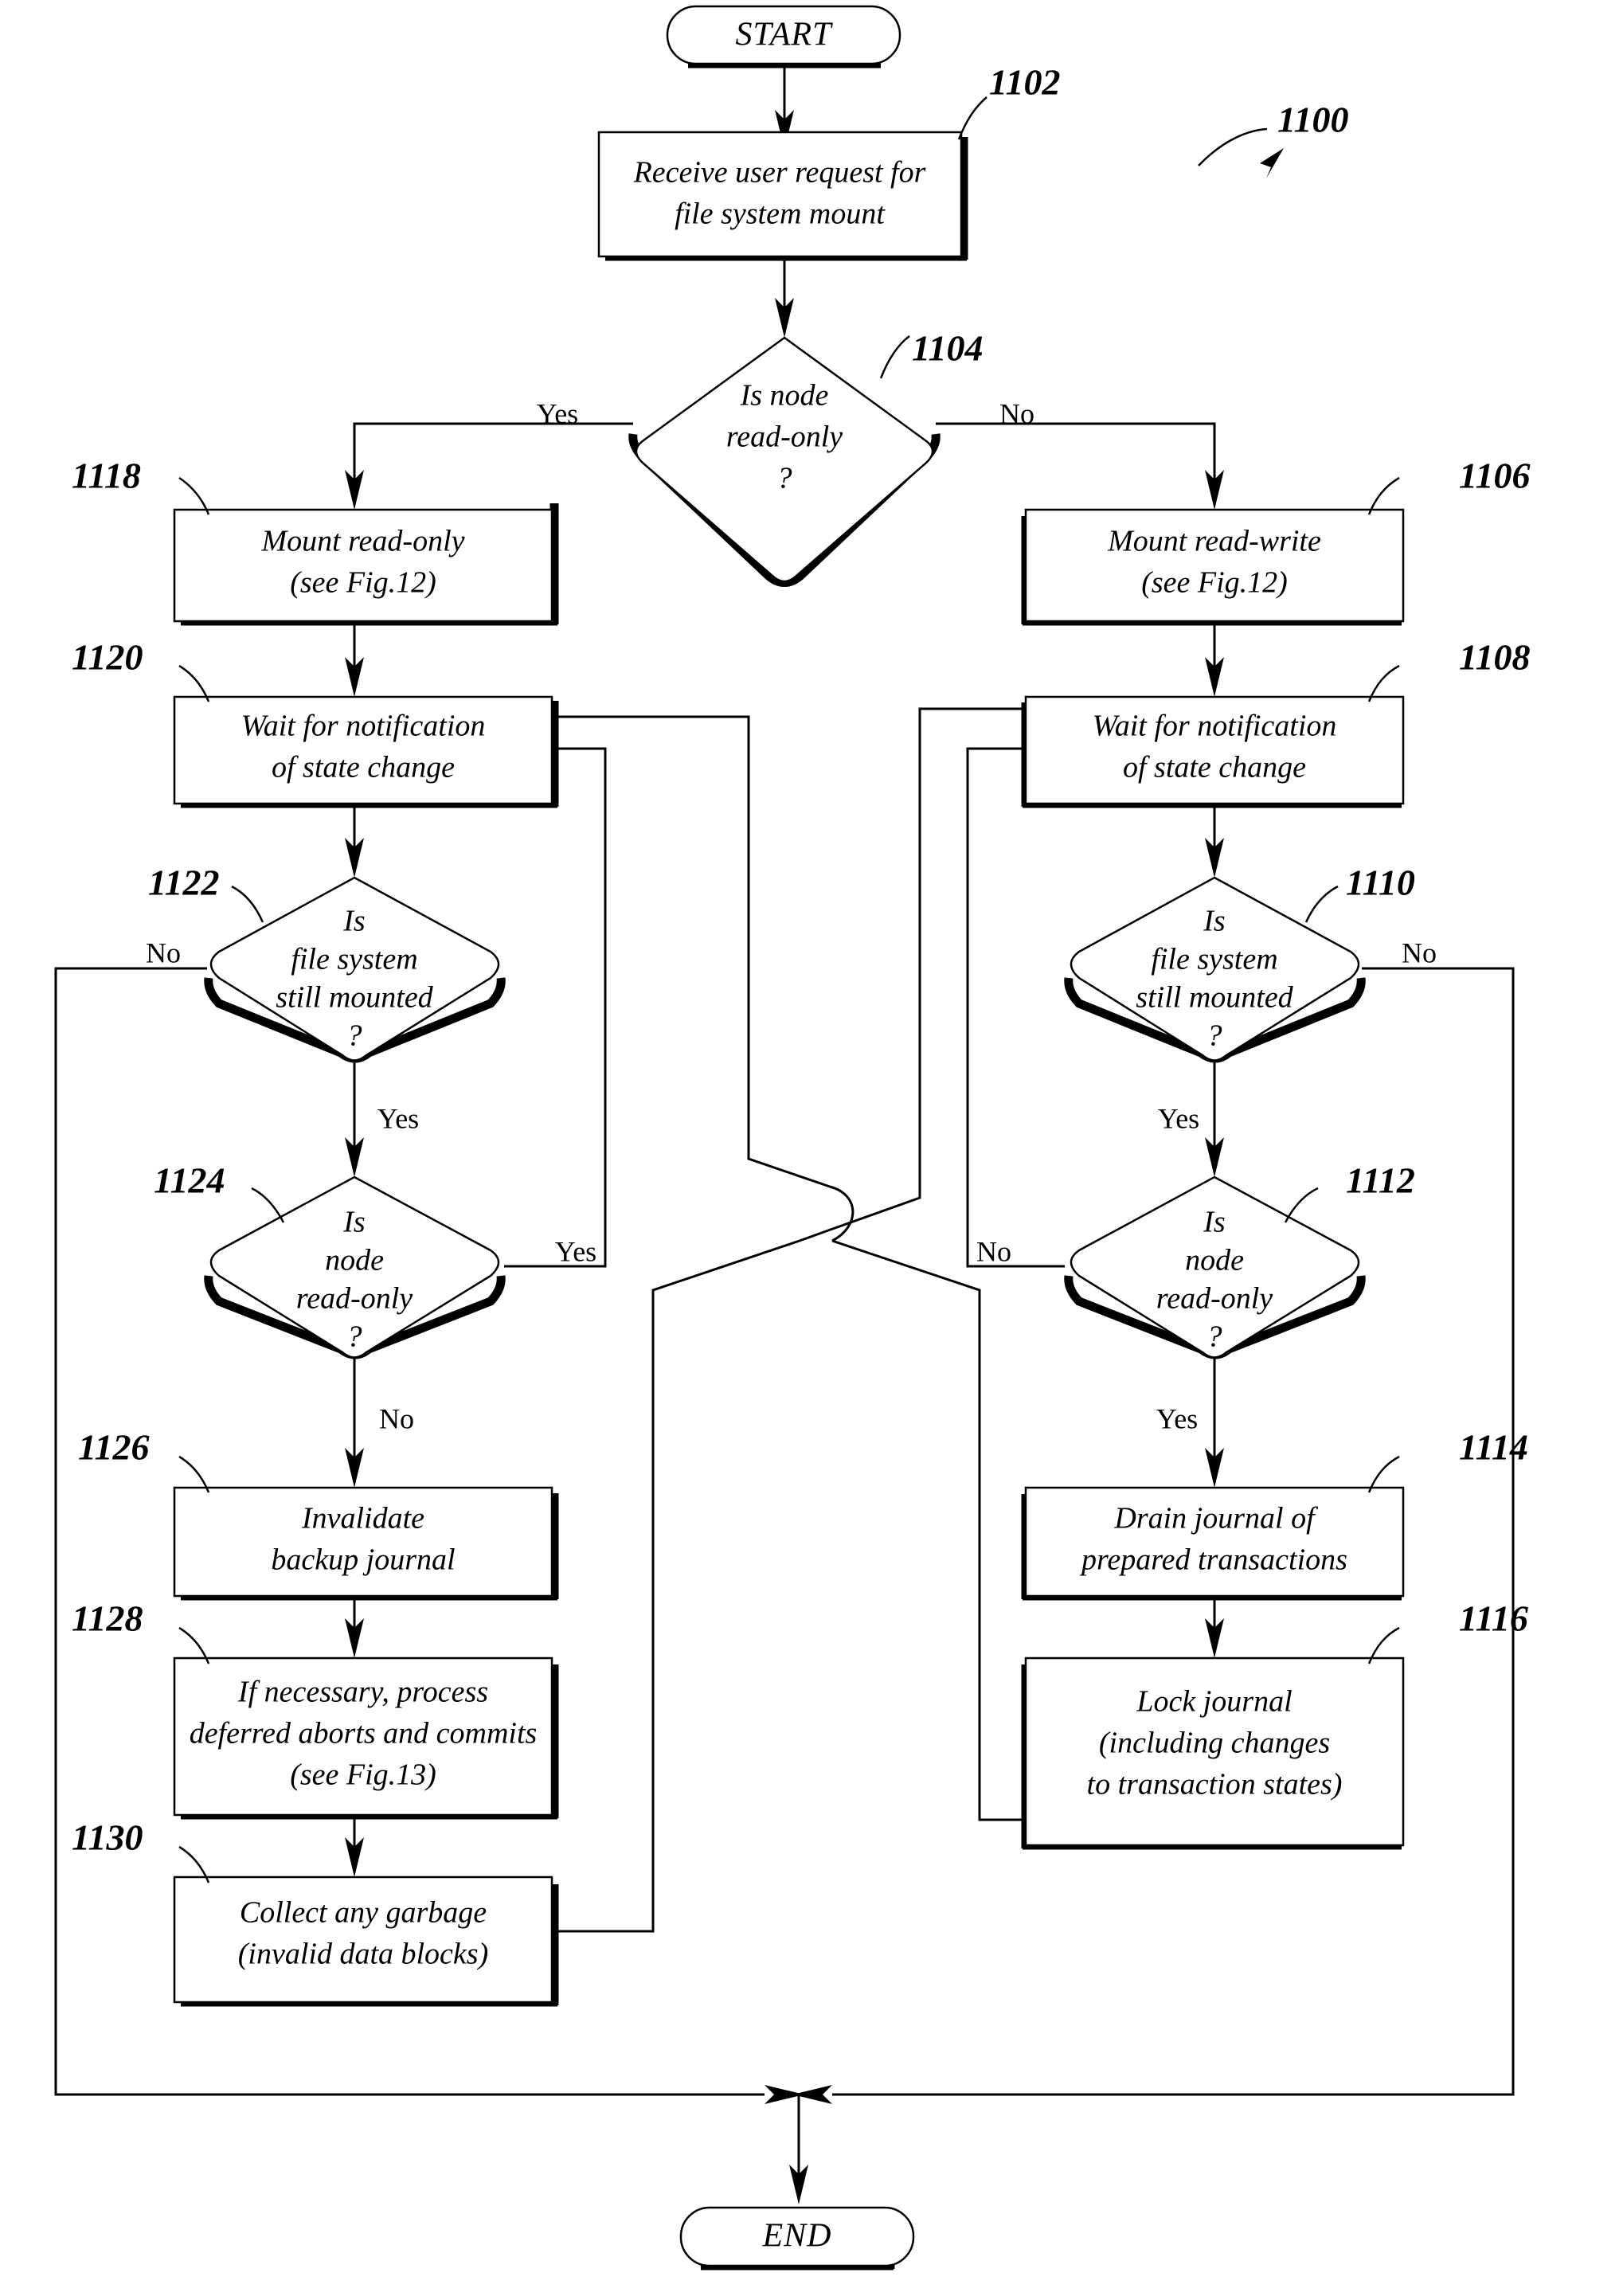  I want to click on node-1128-line-1: deferred aborts and commits, so click(364, 1734).